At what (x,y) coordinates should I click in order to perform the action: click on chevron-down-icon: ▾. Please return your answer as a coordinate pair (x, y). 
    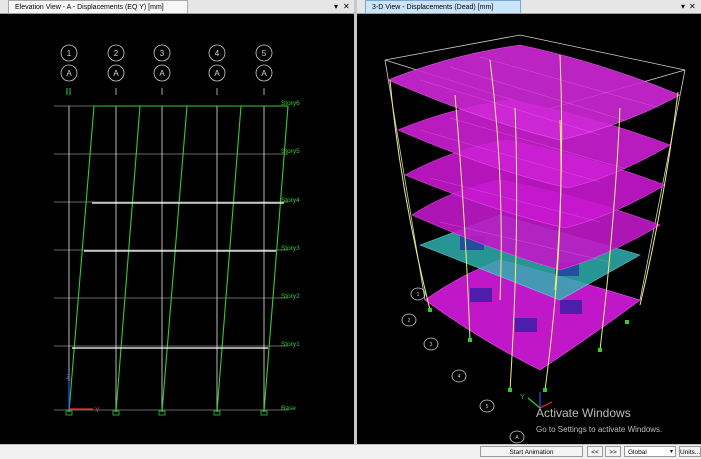
    Looking at the image, I should click on (671, 452).